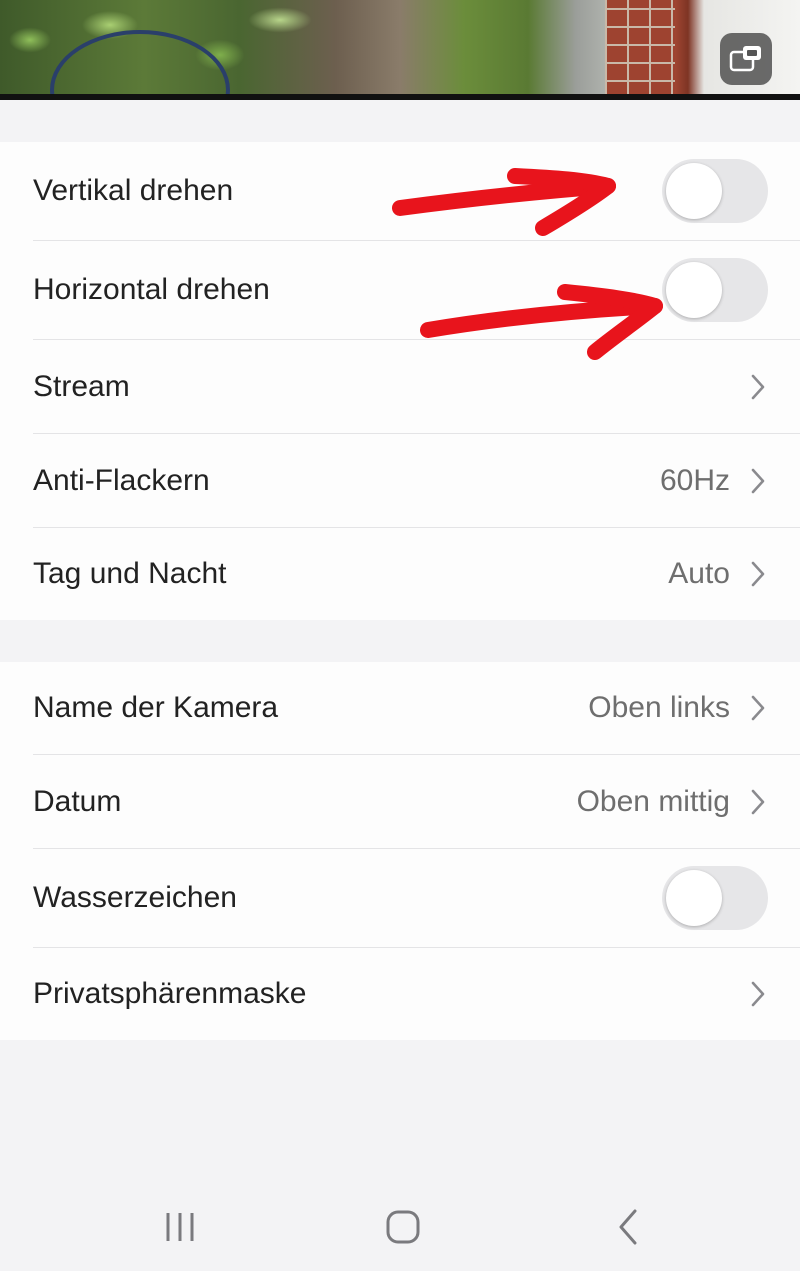 This screenshot has width=800, height=1271. I want to click on setting-row-stream: Stream, so click(400, 386).